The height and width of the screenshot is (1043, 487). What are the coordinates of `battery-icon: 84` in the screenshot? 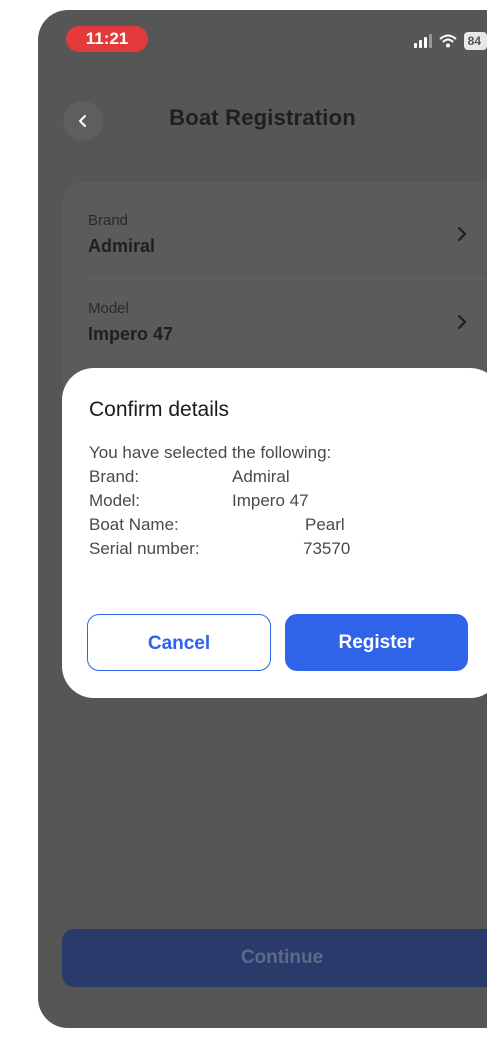 It's located at (475, 41).